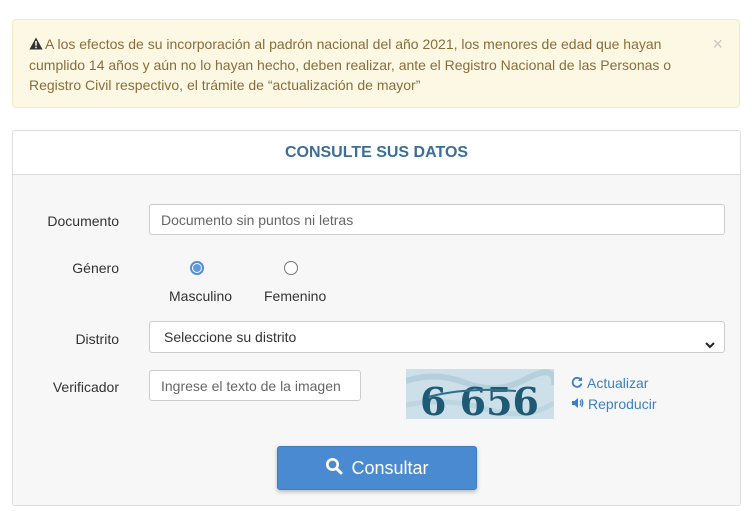 The height and width of the screenshot is (511, 754). I want to click on distrito-label: Distrito, so click(97, 339).